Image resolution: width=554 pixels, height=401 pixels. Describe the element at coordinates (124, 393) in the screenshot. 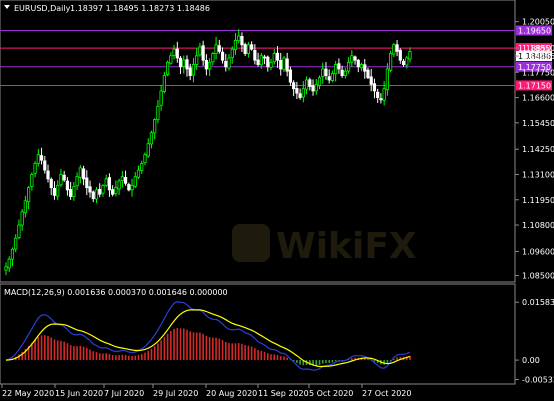

I see `time-tick-label: 7 Jul 2020` at that location.